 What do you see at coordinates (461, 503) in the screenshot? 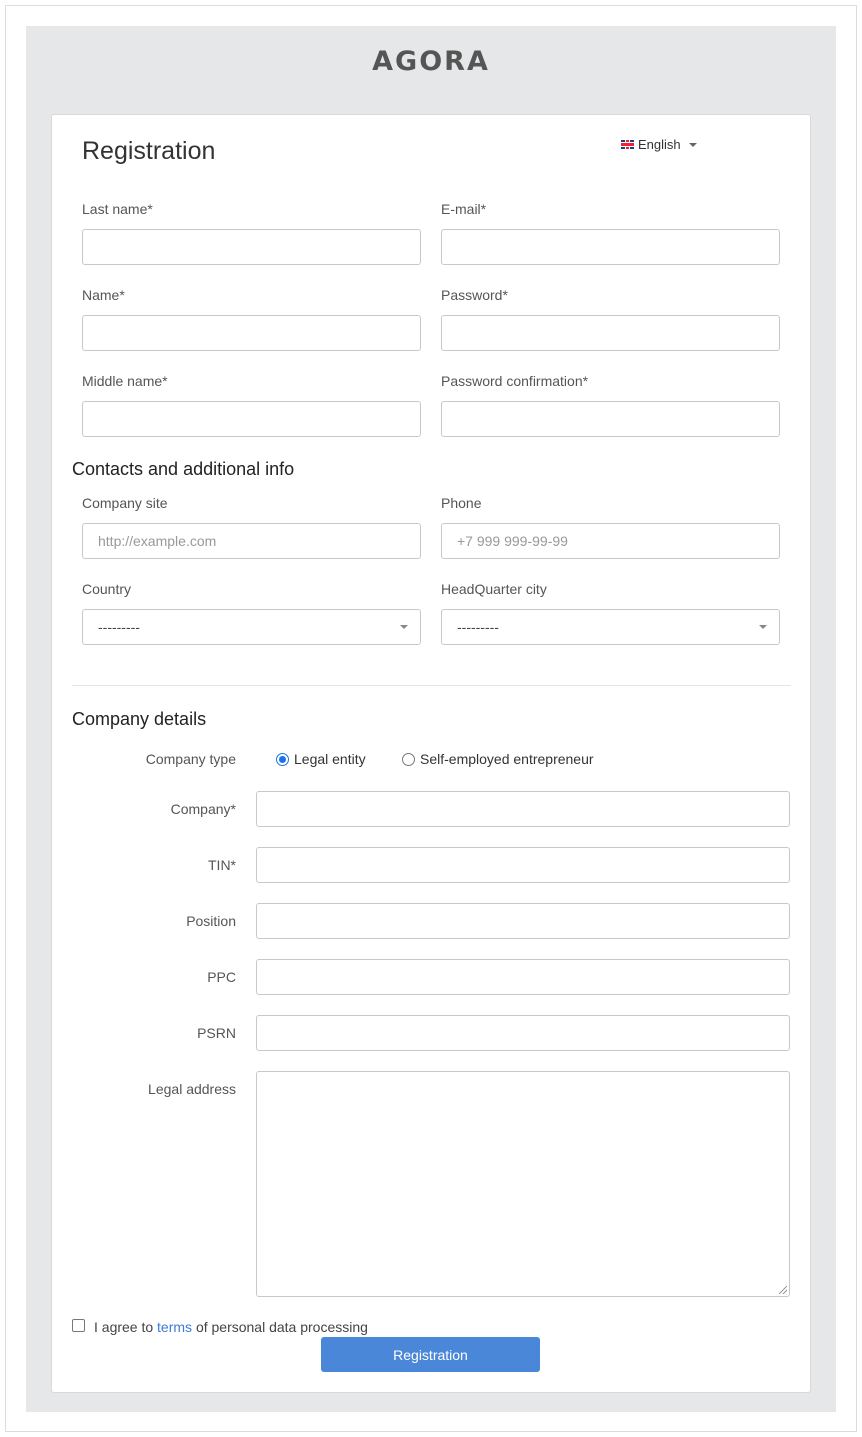
I see `phone-label: Phone` at bounding box center [461, 503].